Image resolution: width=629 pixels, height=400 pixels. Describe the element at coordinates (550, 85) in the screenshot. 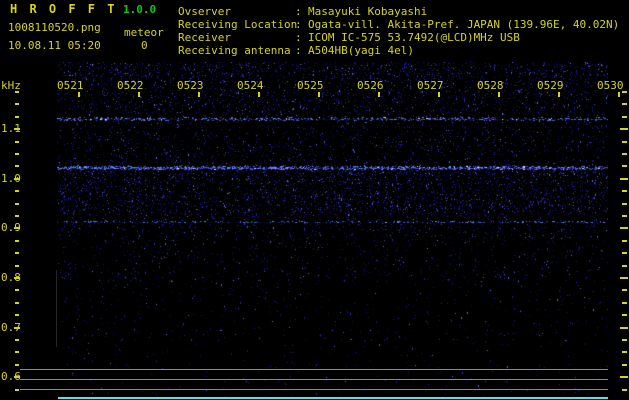

I see `x-axis-time-label: 0529` at that location.